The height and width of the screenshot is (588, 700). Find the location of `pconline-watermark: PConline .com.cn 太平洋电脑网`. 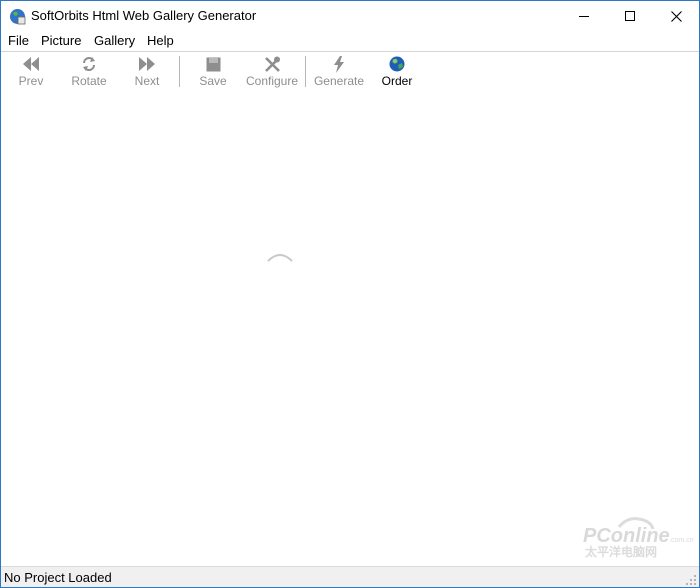

pconline-watermark: PConline .com.cn 太平洋电脑网 is located at coordinates (638, 538).